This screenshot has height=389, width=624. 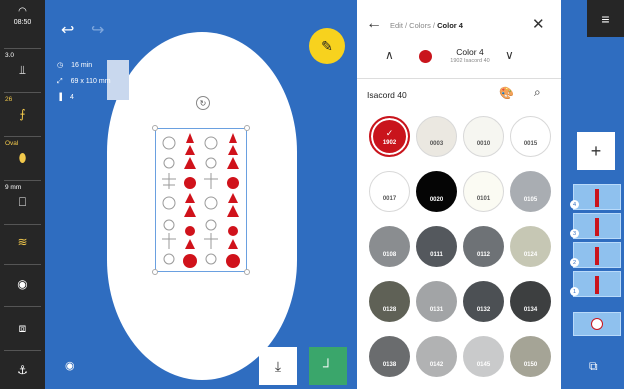 I want to click on color-swatch: 0132, so click(x=483, y=301).